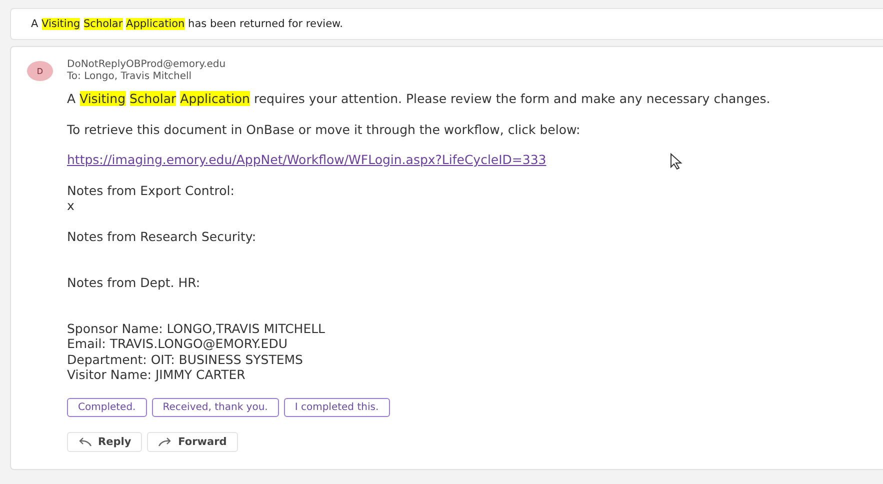 The width and height of the screenshot is (883, 484). Describe the element at coordinates (215, 407) in the screenshot. I see `suggested-reply-button: Received, thank you.` at that location.